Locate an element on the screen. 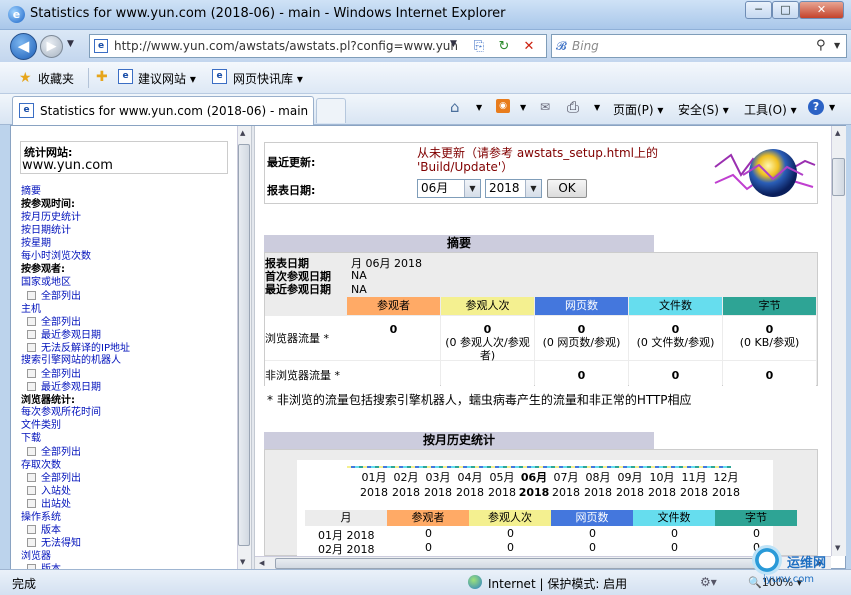 The height and width of the screenshot is (595, 851). nav-link: 文件类别 is located at coordinates (41, 425).